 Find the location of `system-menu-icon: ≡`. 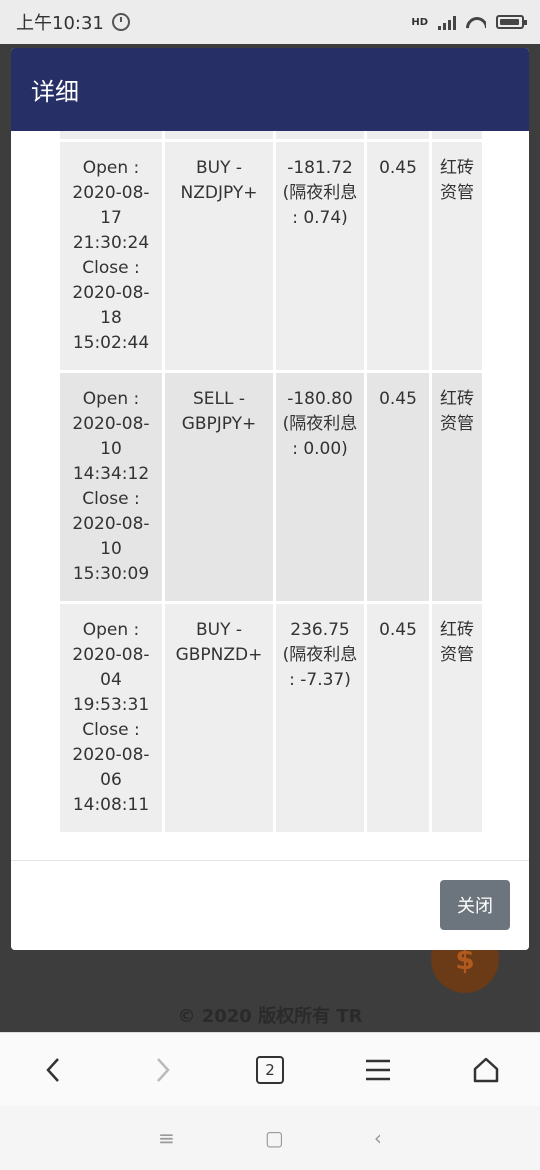

system-menu-icon: ≡ is located at coordinates (166, 1138).